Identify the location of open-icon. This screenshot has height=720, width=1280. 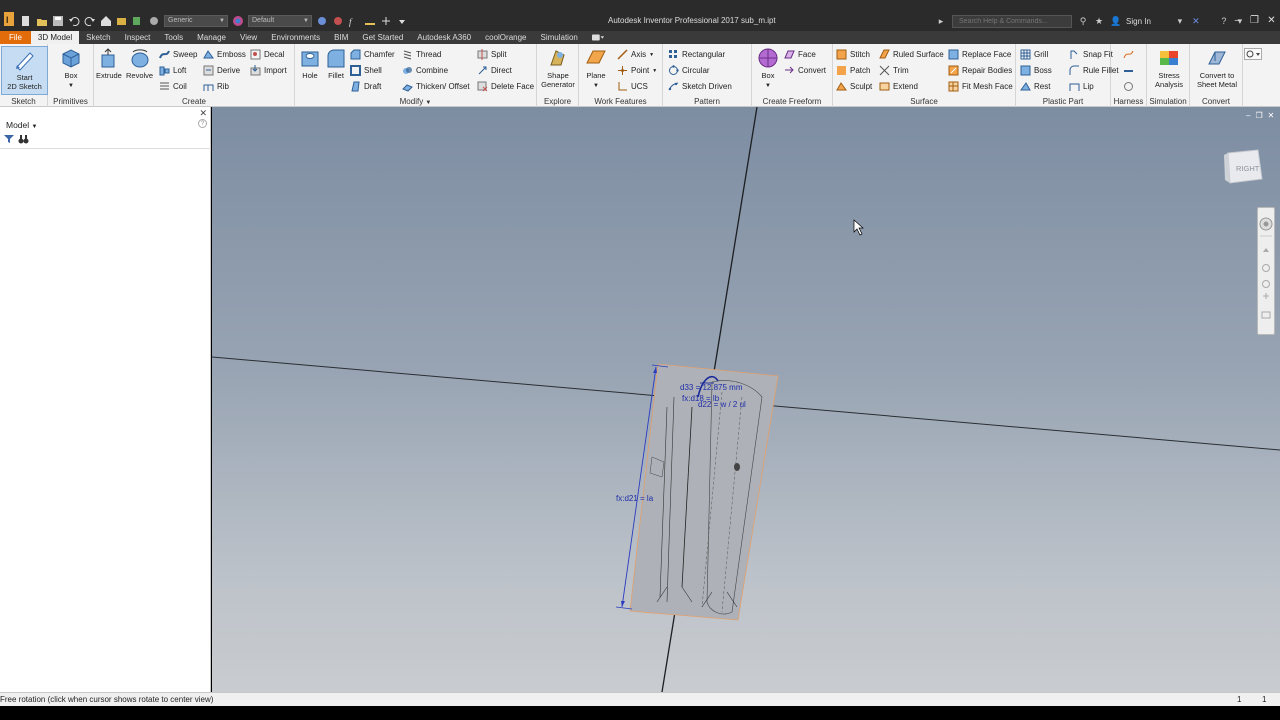
(42, 21).